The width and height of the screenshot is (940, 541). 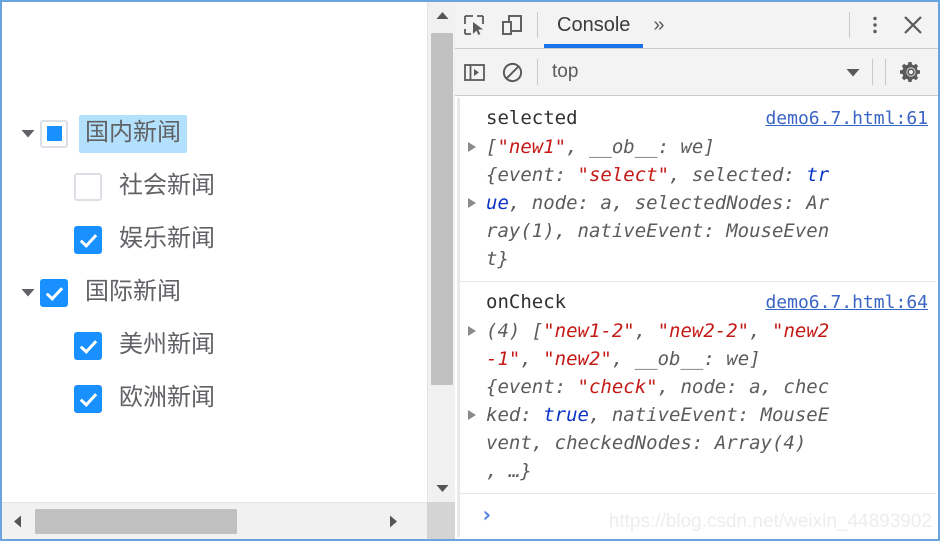 What do you see at coordinates (696, 25) in the screenshot?
I see `devtools-main-toolbar: Console »` at bounding box center [696, 25].